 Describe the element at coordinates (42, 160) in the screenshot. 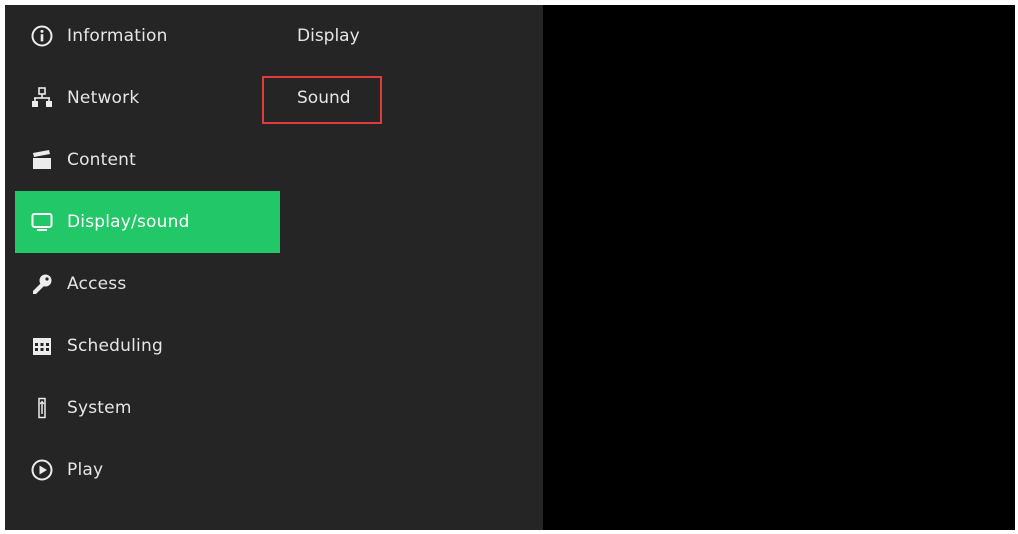

I see `clapperboard-icon` at that location.